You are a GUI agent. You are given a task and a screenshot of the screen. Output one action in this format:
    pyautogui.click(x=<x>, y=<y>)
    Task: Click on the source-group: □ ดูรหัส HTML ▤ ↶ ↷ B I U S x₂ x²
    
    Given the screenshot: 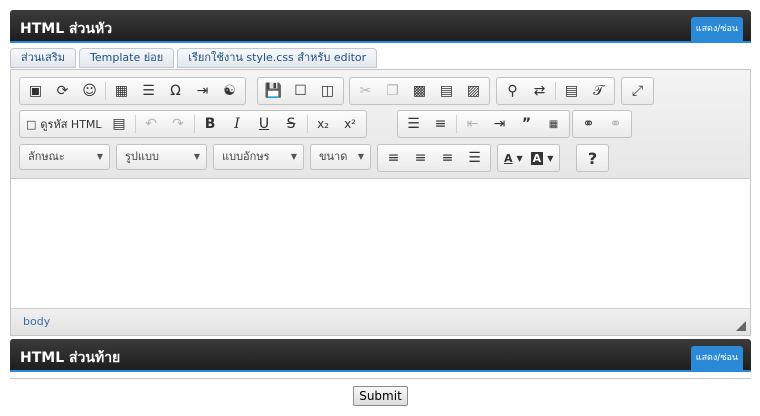 What is the action you would take?
    pyautogui.click(x=193, y=124)
    